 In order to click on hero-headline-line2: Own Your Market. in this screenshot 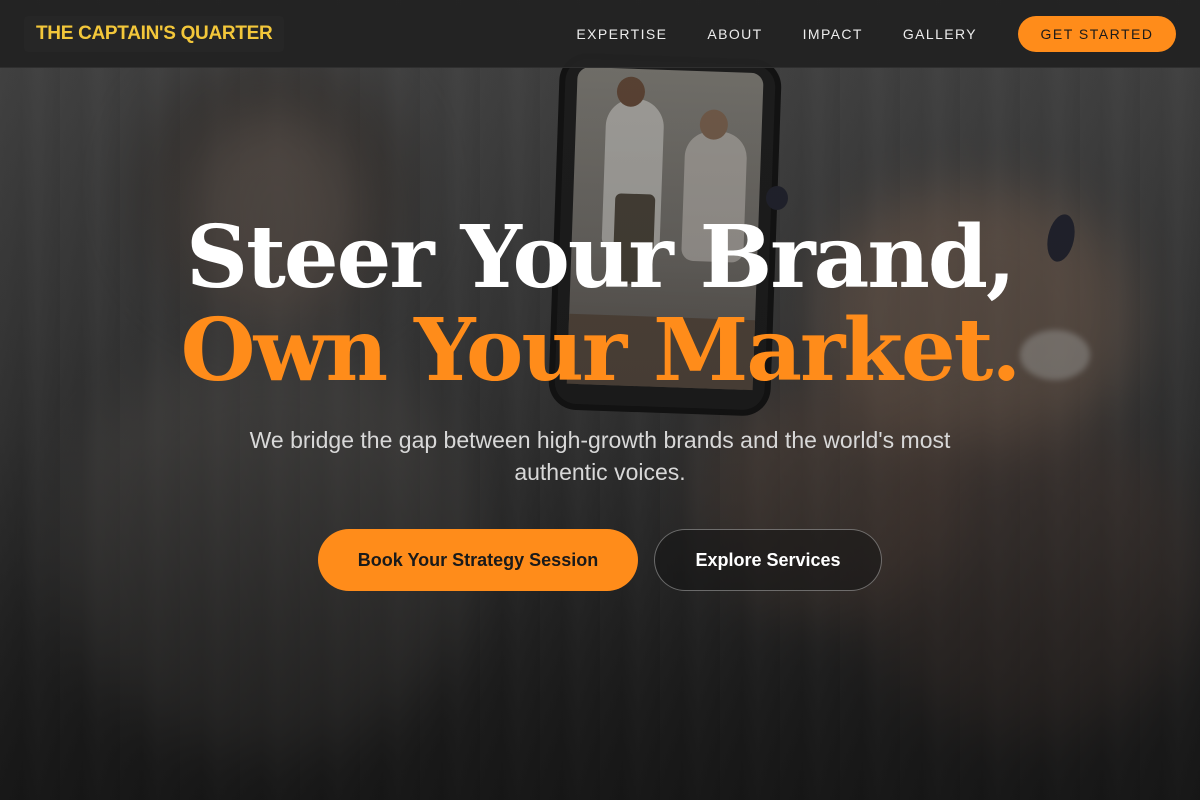, I will do `click(601, 350)`.